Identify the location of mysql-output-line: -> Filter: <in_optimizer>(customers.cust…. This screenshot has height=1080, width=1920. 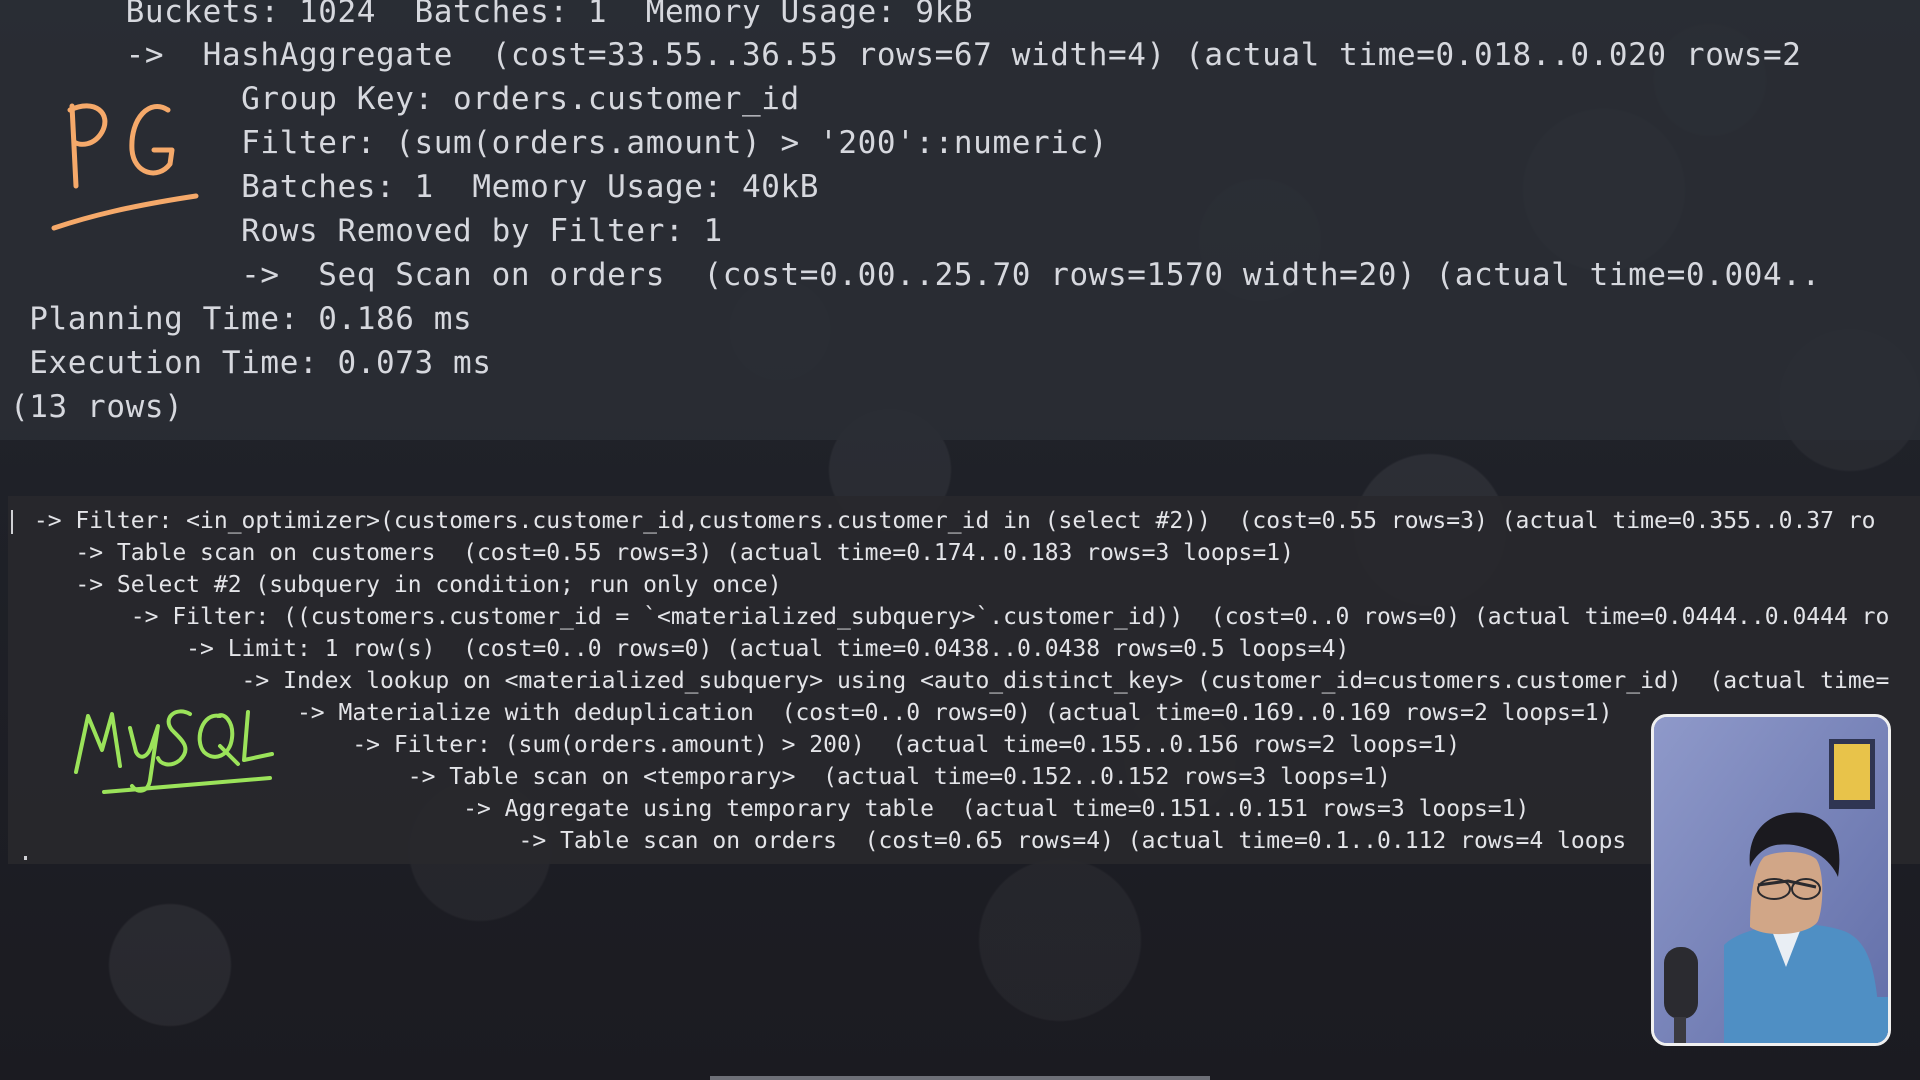
(948, 521).